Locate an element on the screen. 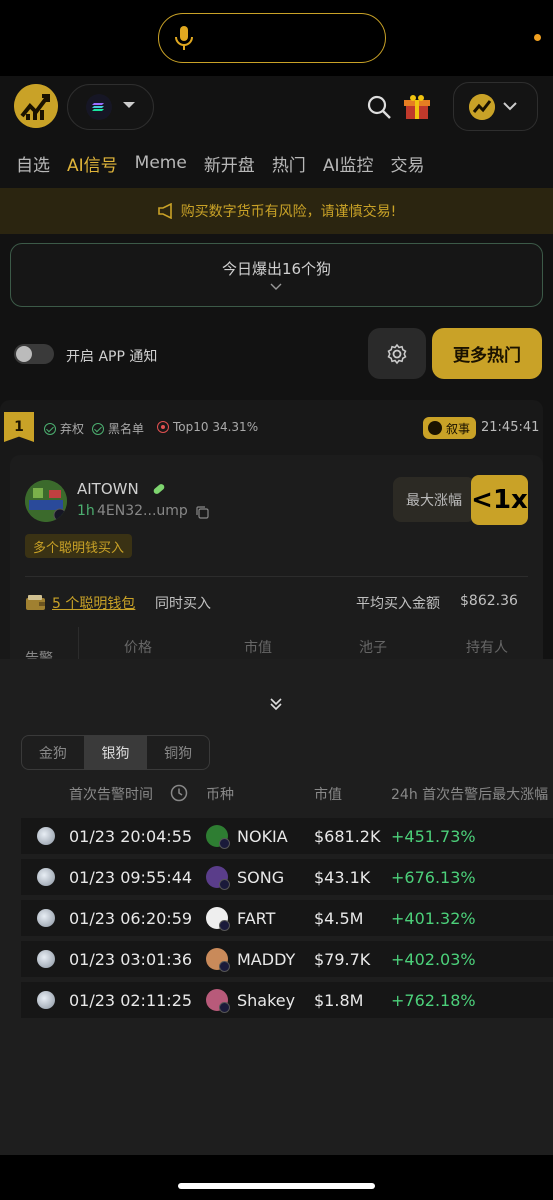 This screenshot has height=1200, width=553. gear-icon is located at coordinates (397, 354).